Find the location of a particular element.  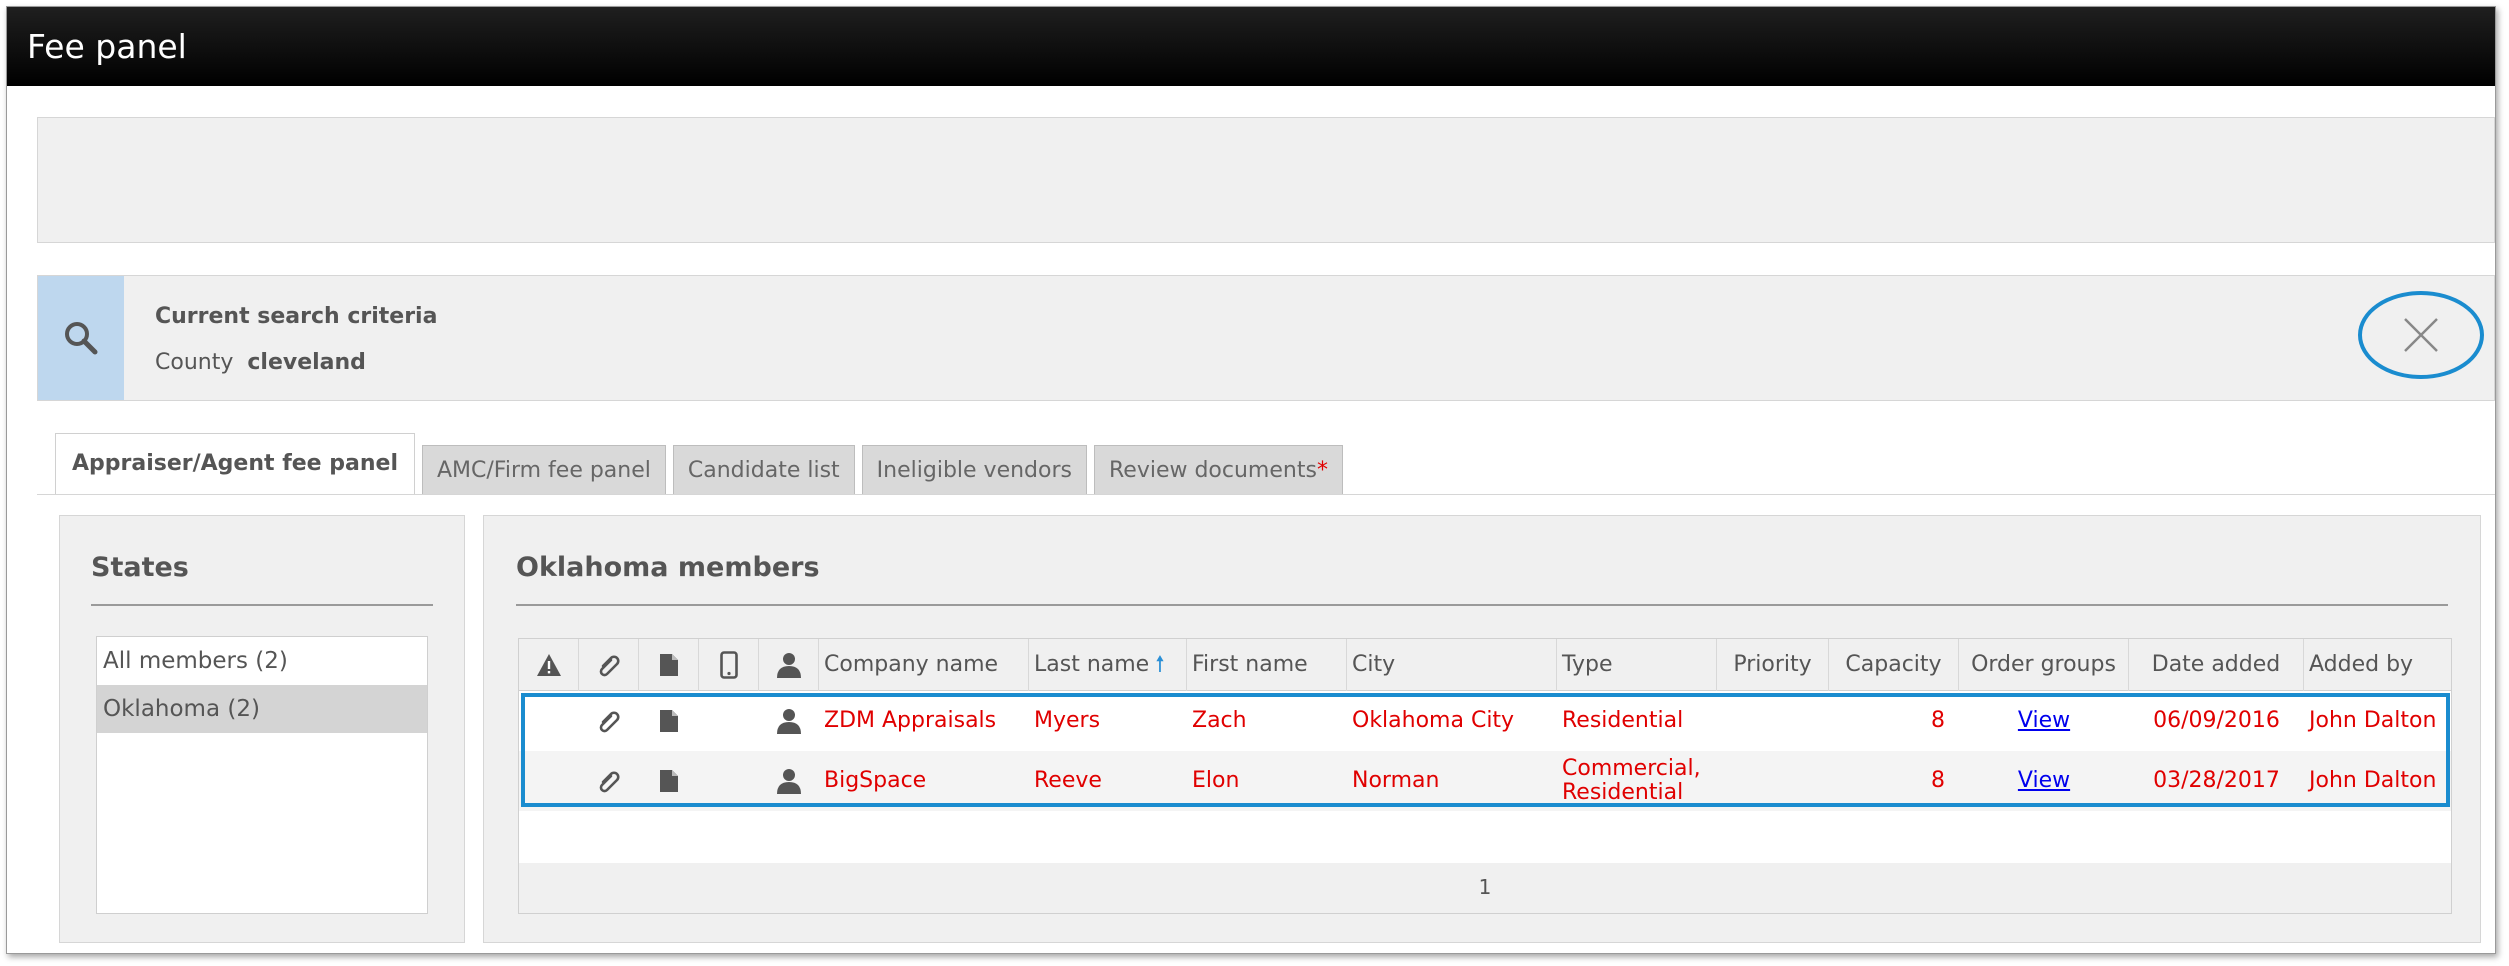

col-first-name: First name is located at coordinates (1267, 665).